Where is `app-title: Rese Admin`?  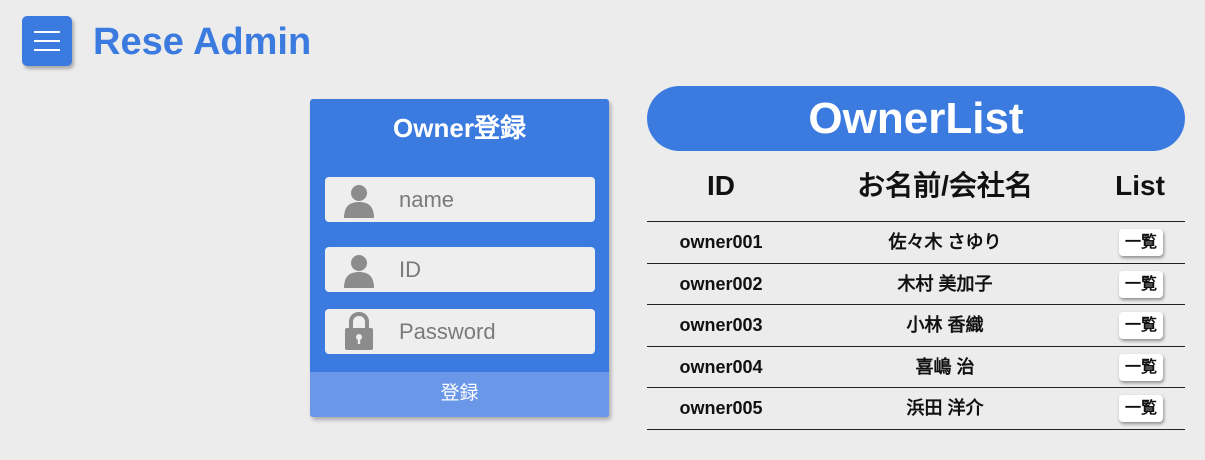
app-title: Rese Admin is located at coordinates (202, 42).